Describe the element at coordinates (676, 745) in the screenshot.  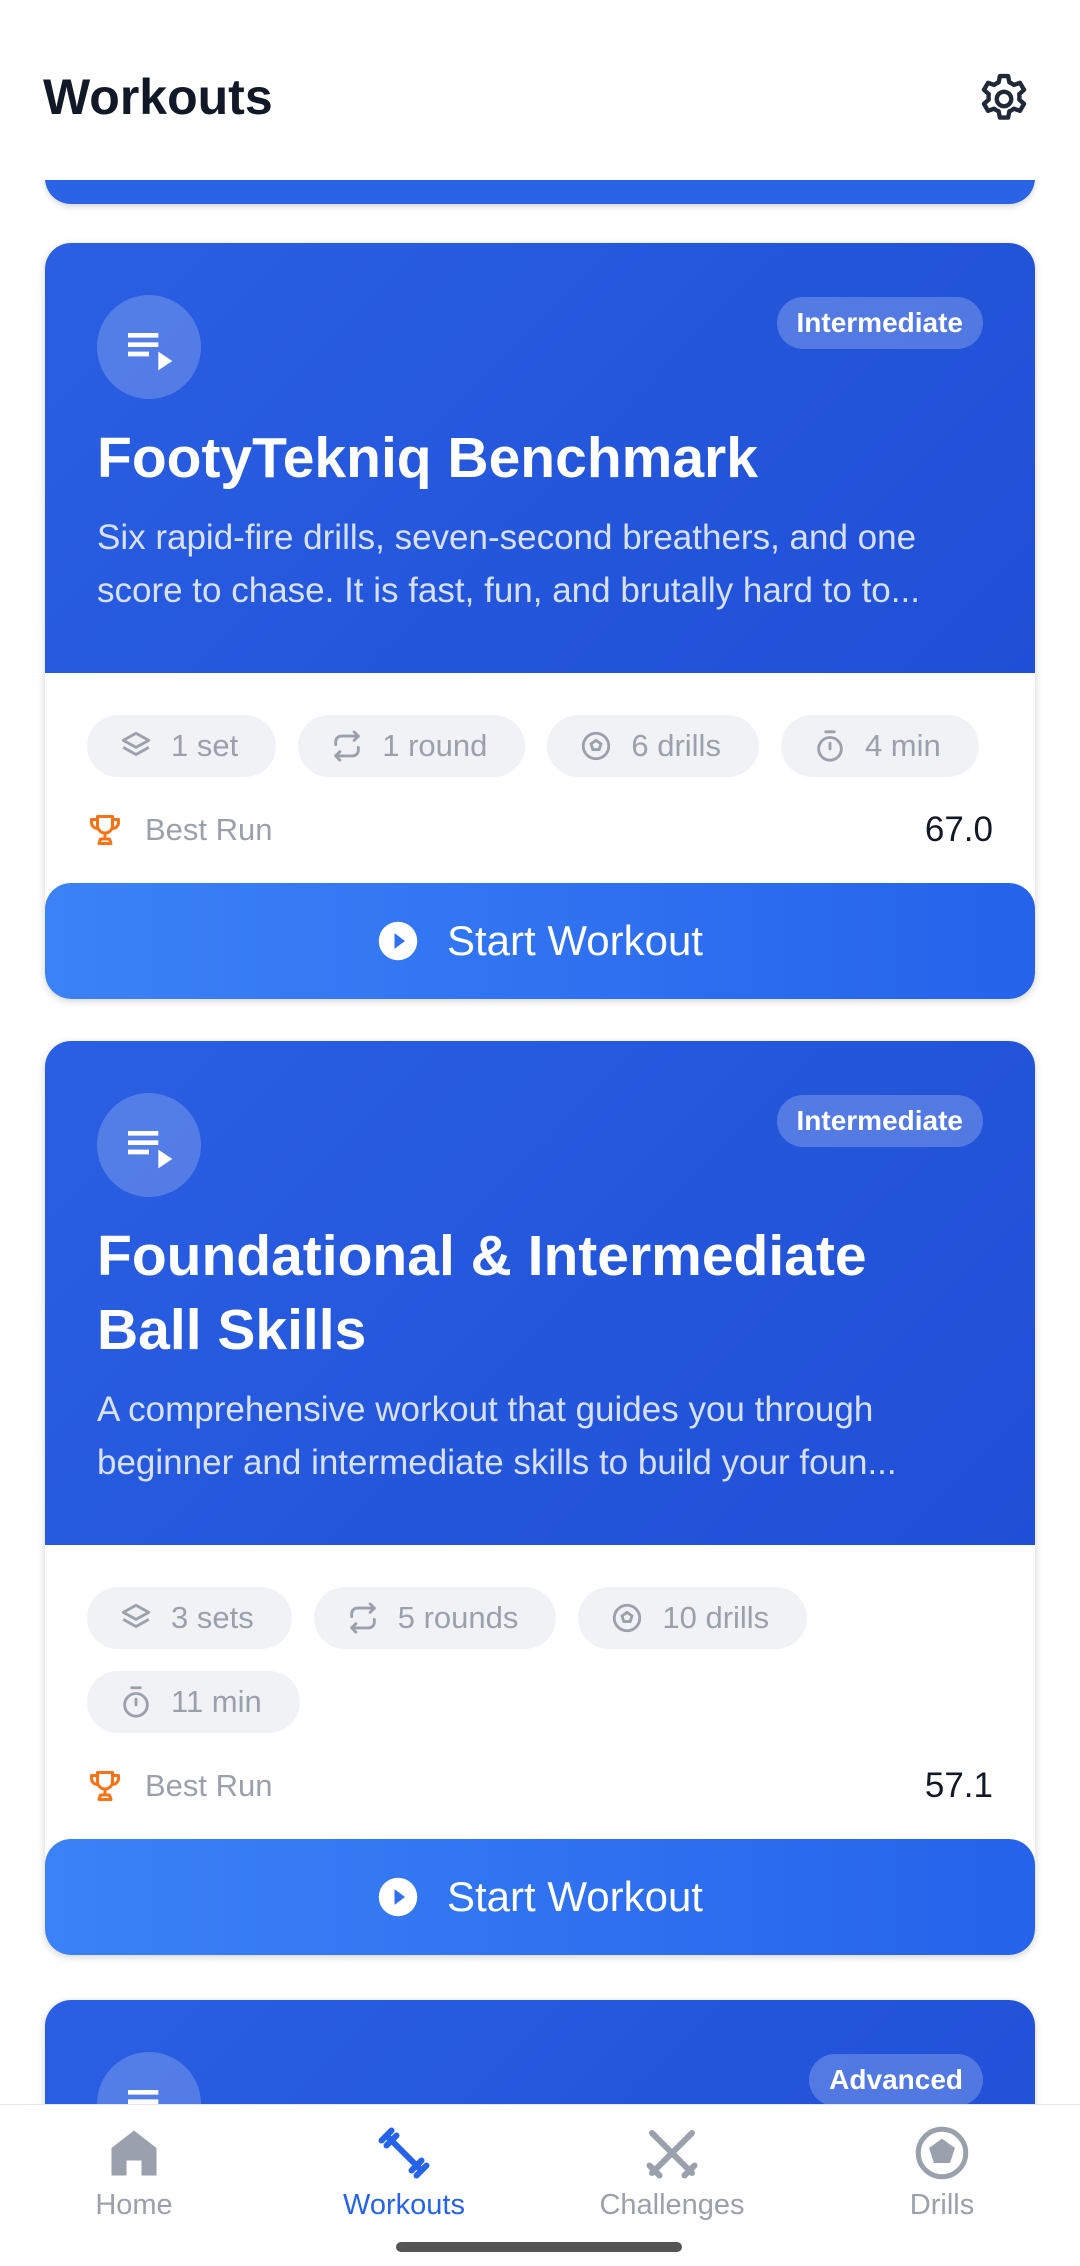
I see `drills-label: 6 drills` at that location.